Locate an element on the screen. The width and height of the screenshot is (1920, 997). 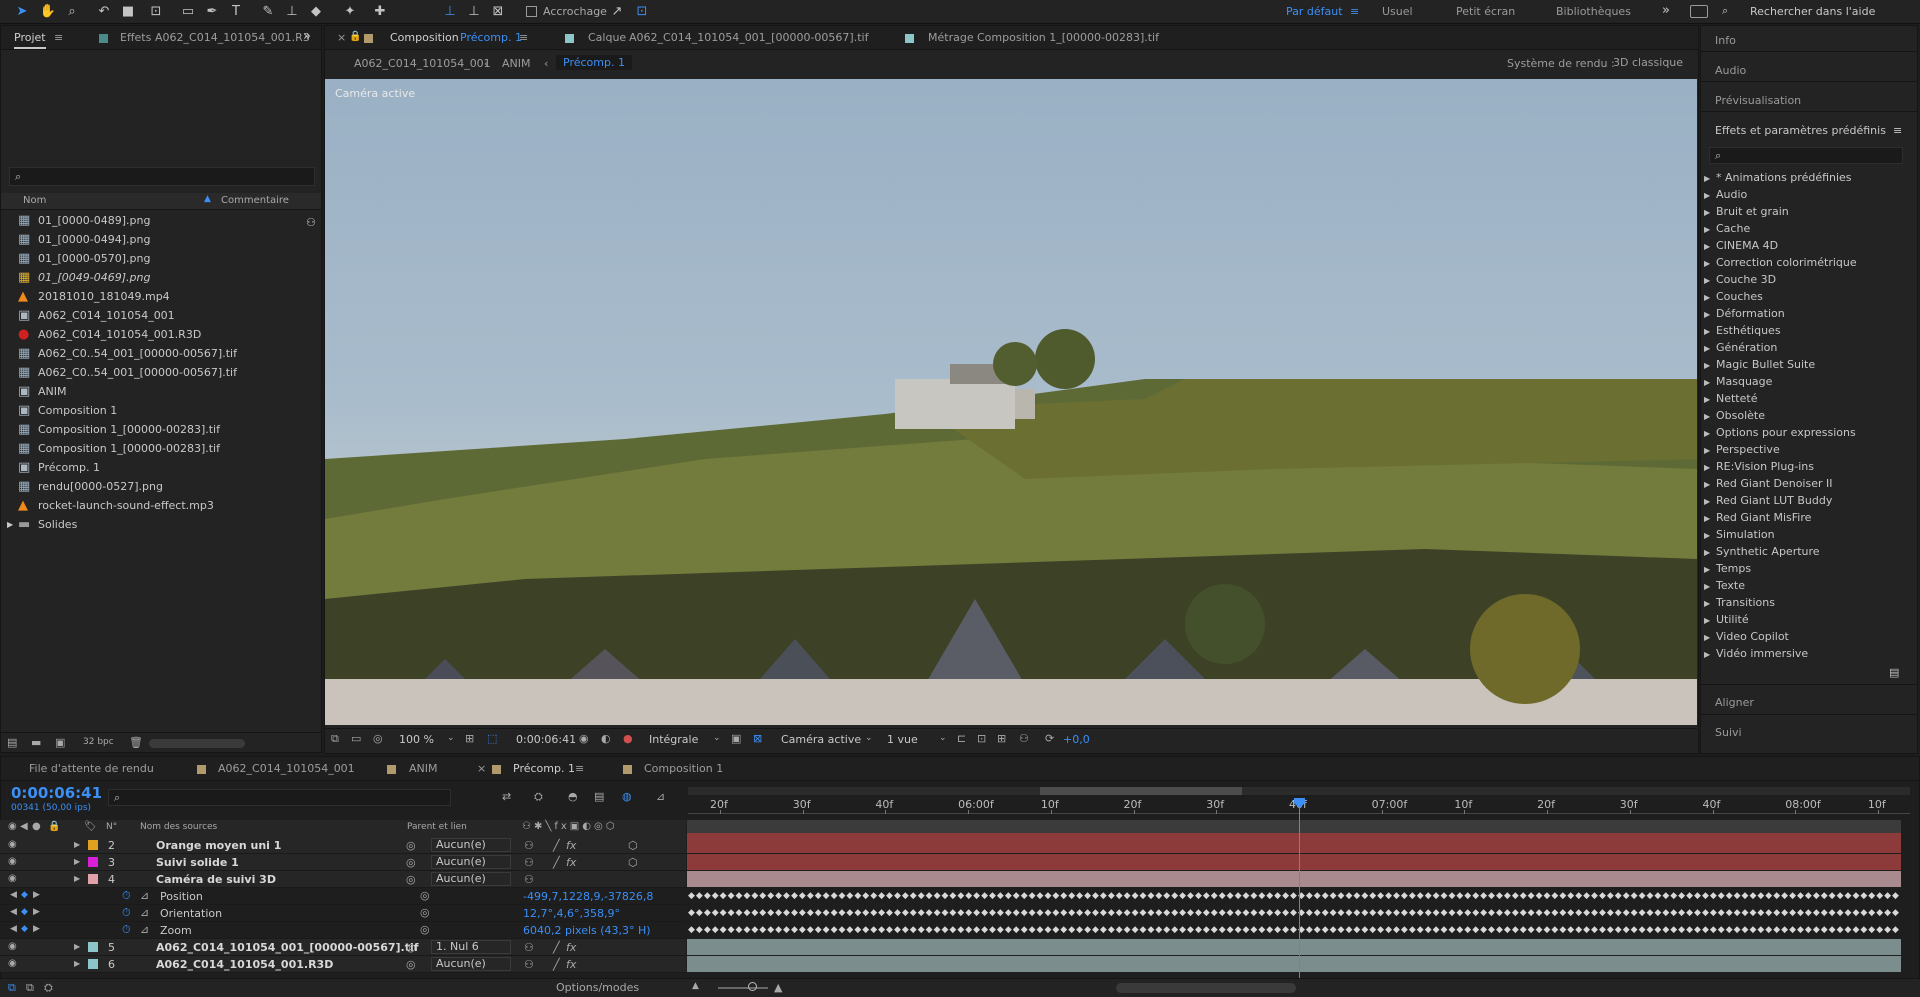
resolution-dropdown: Intégrale is located at coordinates (673, 739).